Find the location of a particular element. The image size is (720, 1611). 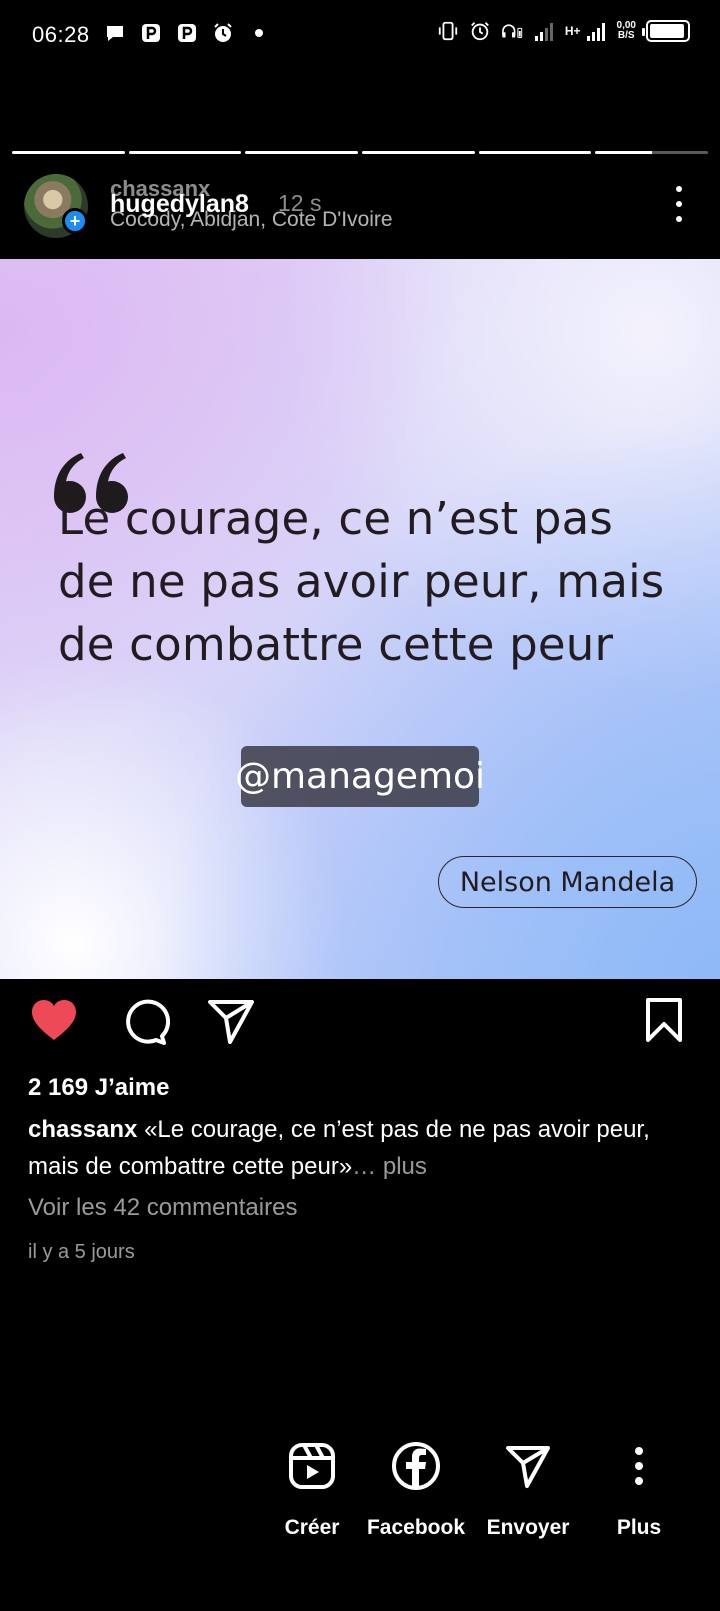

bookmark-icon is located at coordinates (664, 1020).